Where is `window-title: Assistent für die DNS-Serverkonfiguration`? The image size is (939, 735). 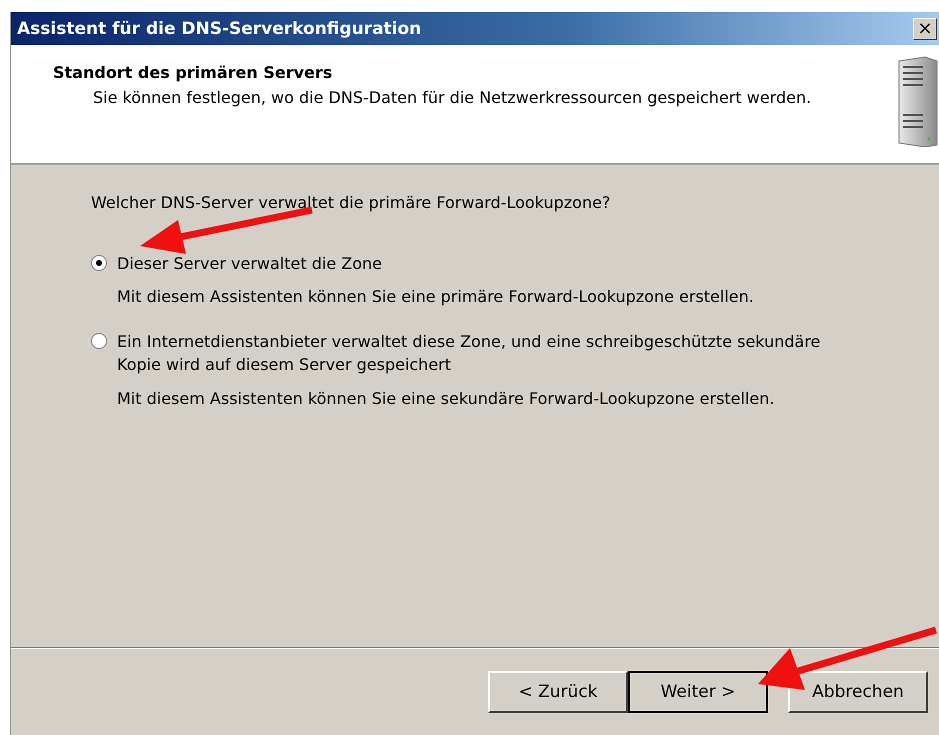 window-title: Assistent für die DNS-Serverkonfiguration is located at coordinates (219, 28).